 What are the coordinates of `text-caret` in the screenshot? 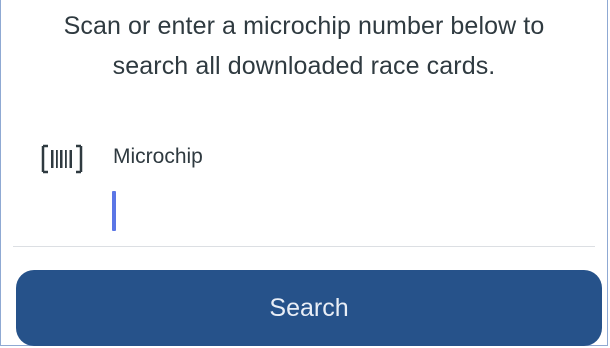 It's located at (114, 211).